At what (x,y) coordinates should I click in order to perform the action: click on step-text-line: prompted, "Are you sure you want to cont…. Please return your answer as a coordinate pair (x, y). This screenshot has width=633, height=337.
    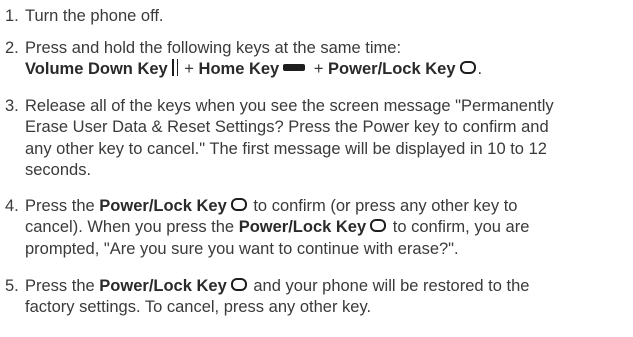
    Looking at the image, I should click on (242, 248).